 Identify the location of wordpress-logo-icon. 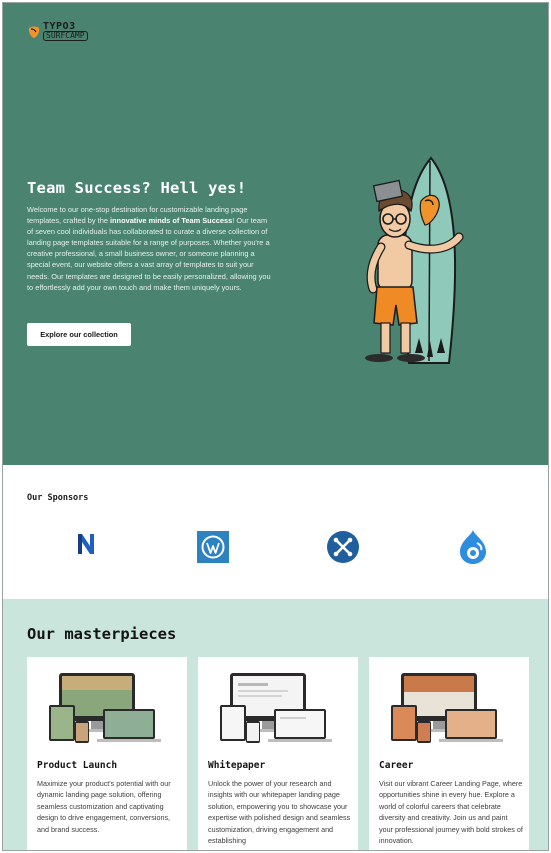
(213, 547).